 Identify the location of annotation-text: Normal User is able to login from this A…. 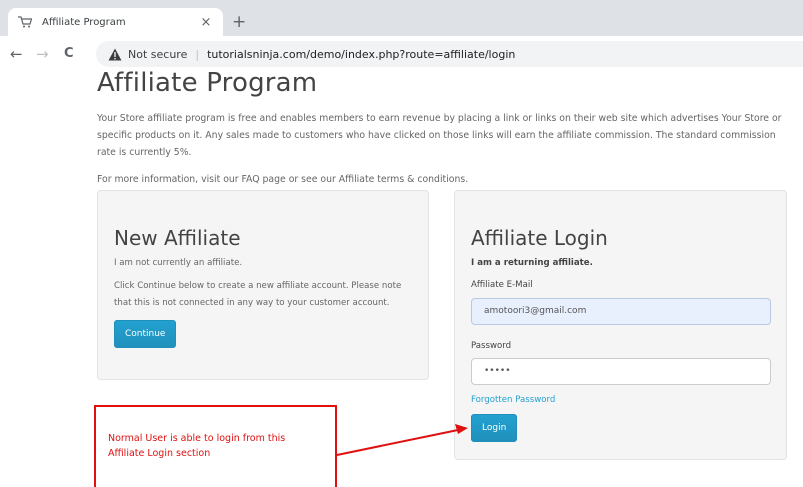
(197, 446).